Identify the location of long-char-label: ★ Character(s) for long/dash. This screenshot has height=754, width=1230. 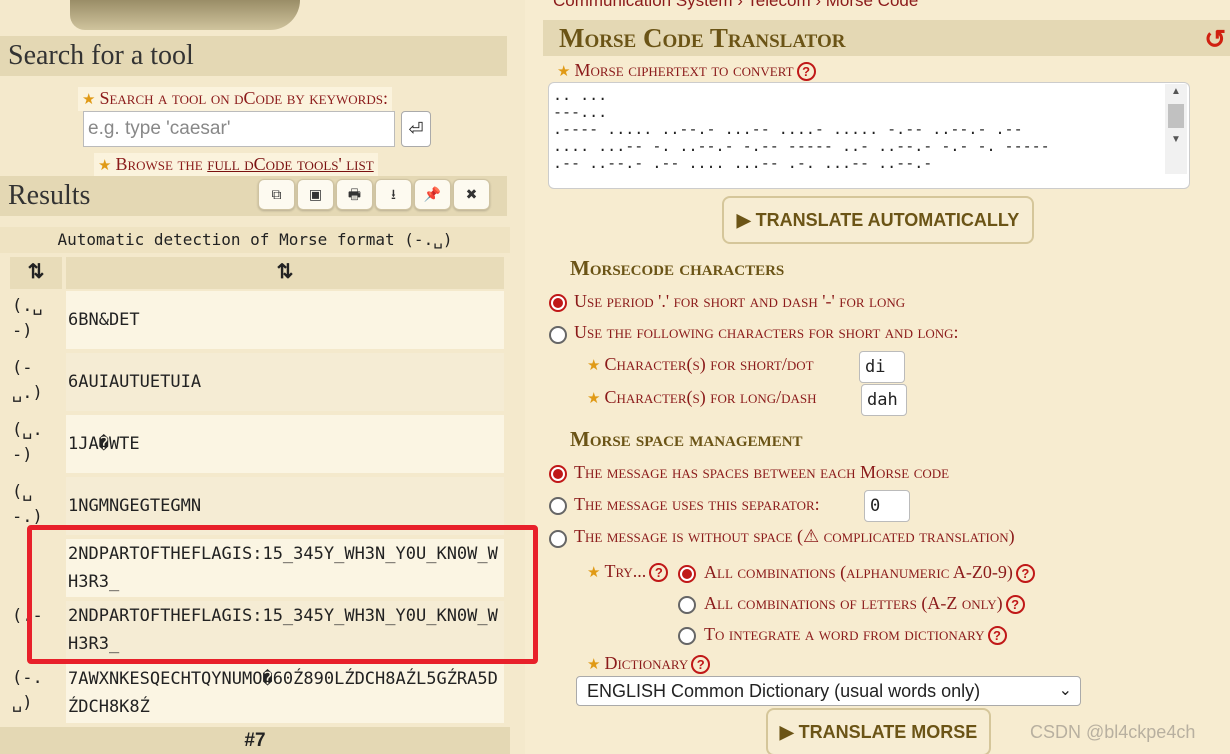
(702, 397).